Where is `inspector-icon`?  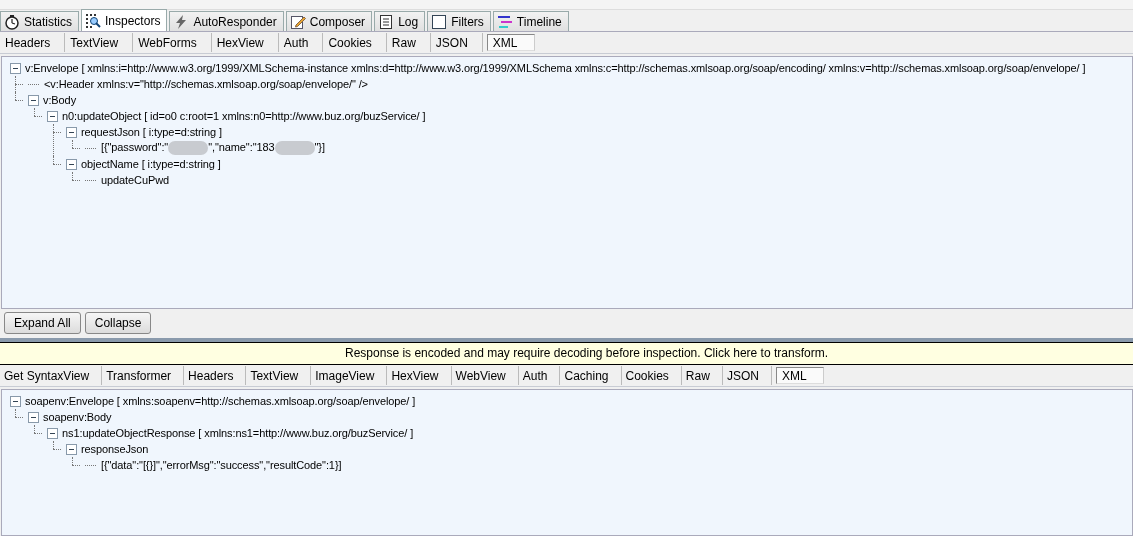
inspector-icon is located at coordinates (93, 20).